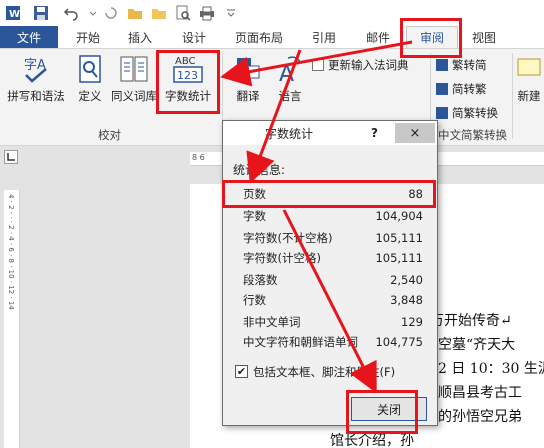  I want to click on translate-button: 翻译, so click(248, 78).